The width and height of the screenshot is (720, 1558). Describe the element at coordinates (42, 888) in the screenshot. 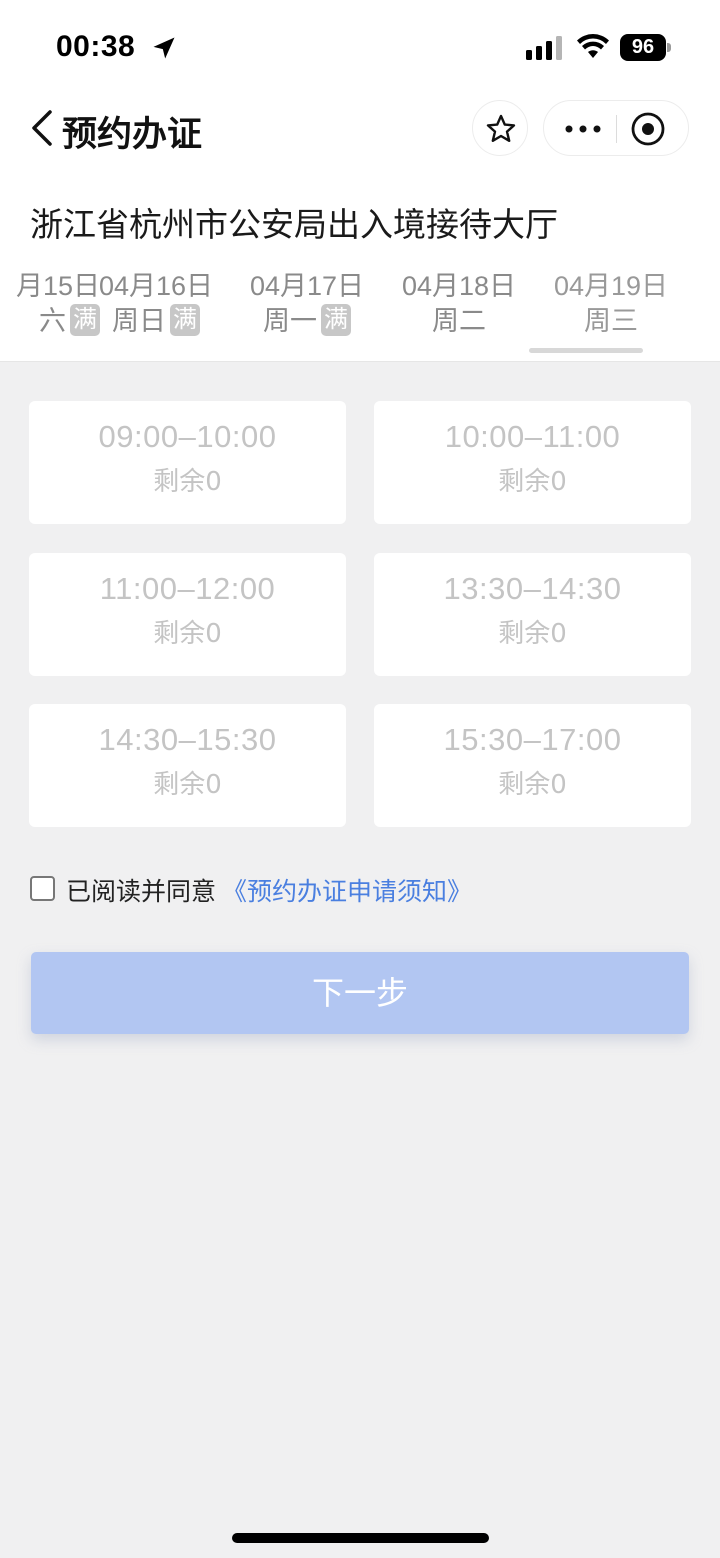

I see `agreement-checkbox` at that location.